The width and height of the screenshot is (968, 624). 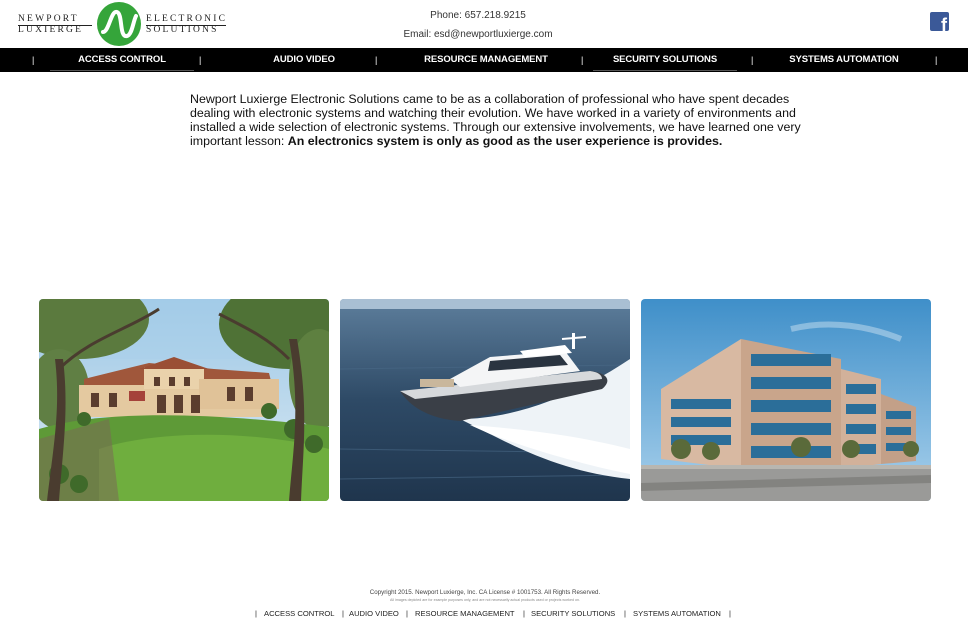 I want to click on nav-item-access-control: ACCESS CONTROL, so click(x=122, y=60).